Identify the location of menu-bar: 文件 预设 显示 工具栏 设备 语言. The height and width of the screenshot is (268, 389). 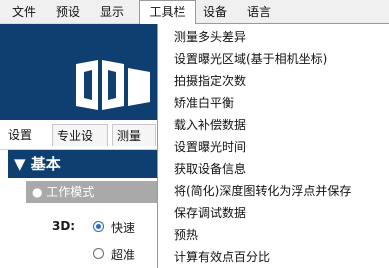
(194, 12).